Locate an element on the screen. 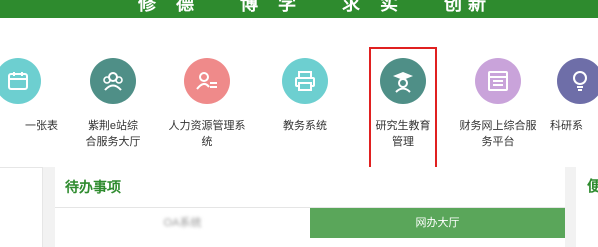 This screenshot has width=598, height=247. selection-highlight is located at coordinates (403, 108).